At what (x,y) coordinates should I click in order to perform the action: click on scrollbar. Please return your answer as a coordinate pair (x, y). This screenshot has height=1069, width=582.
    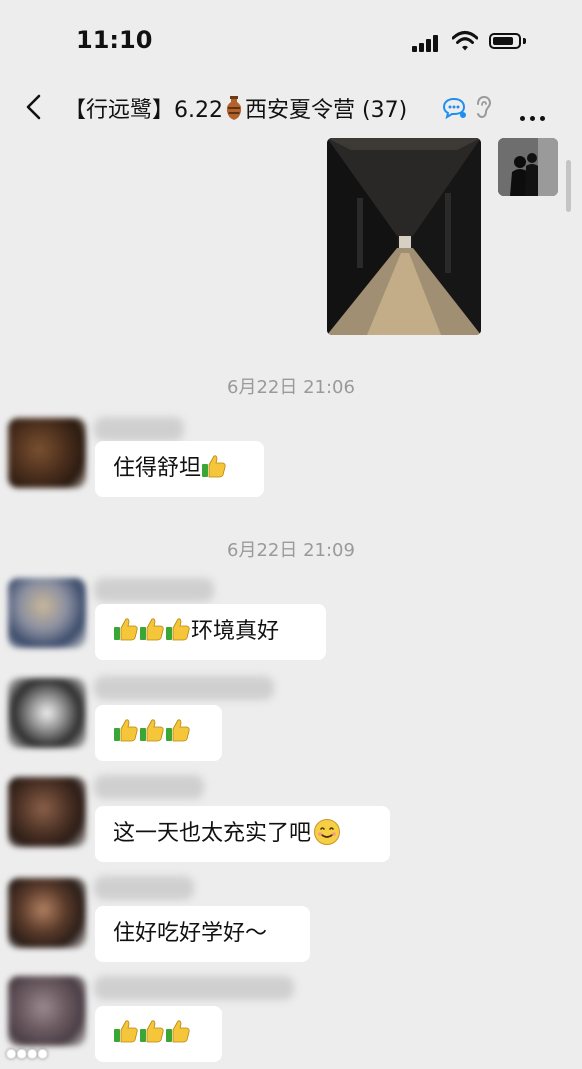
    Looking at the image, I should click on (568, 186).